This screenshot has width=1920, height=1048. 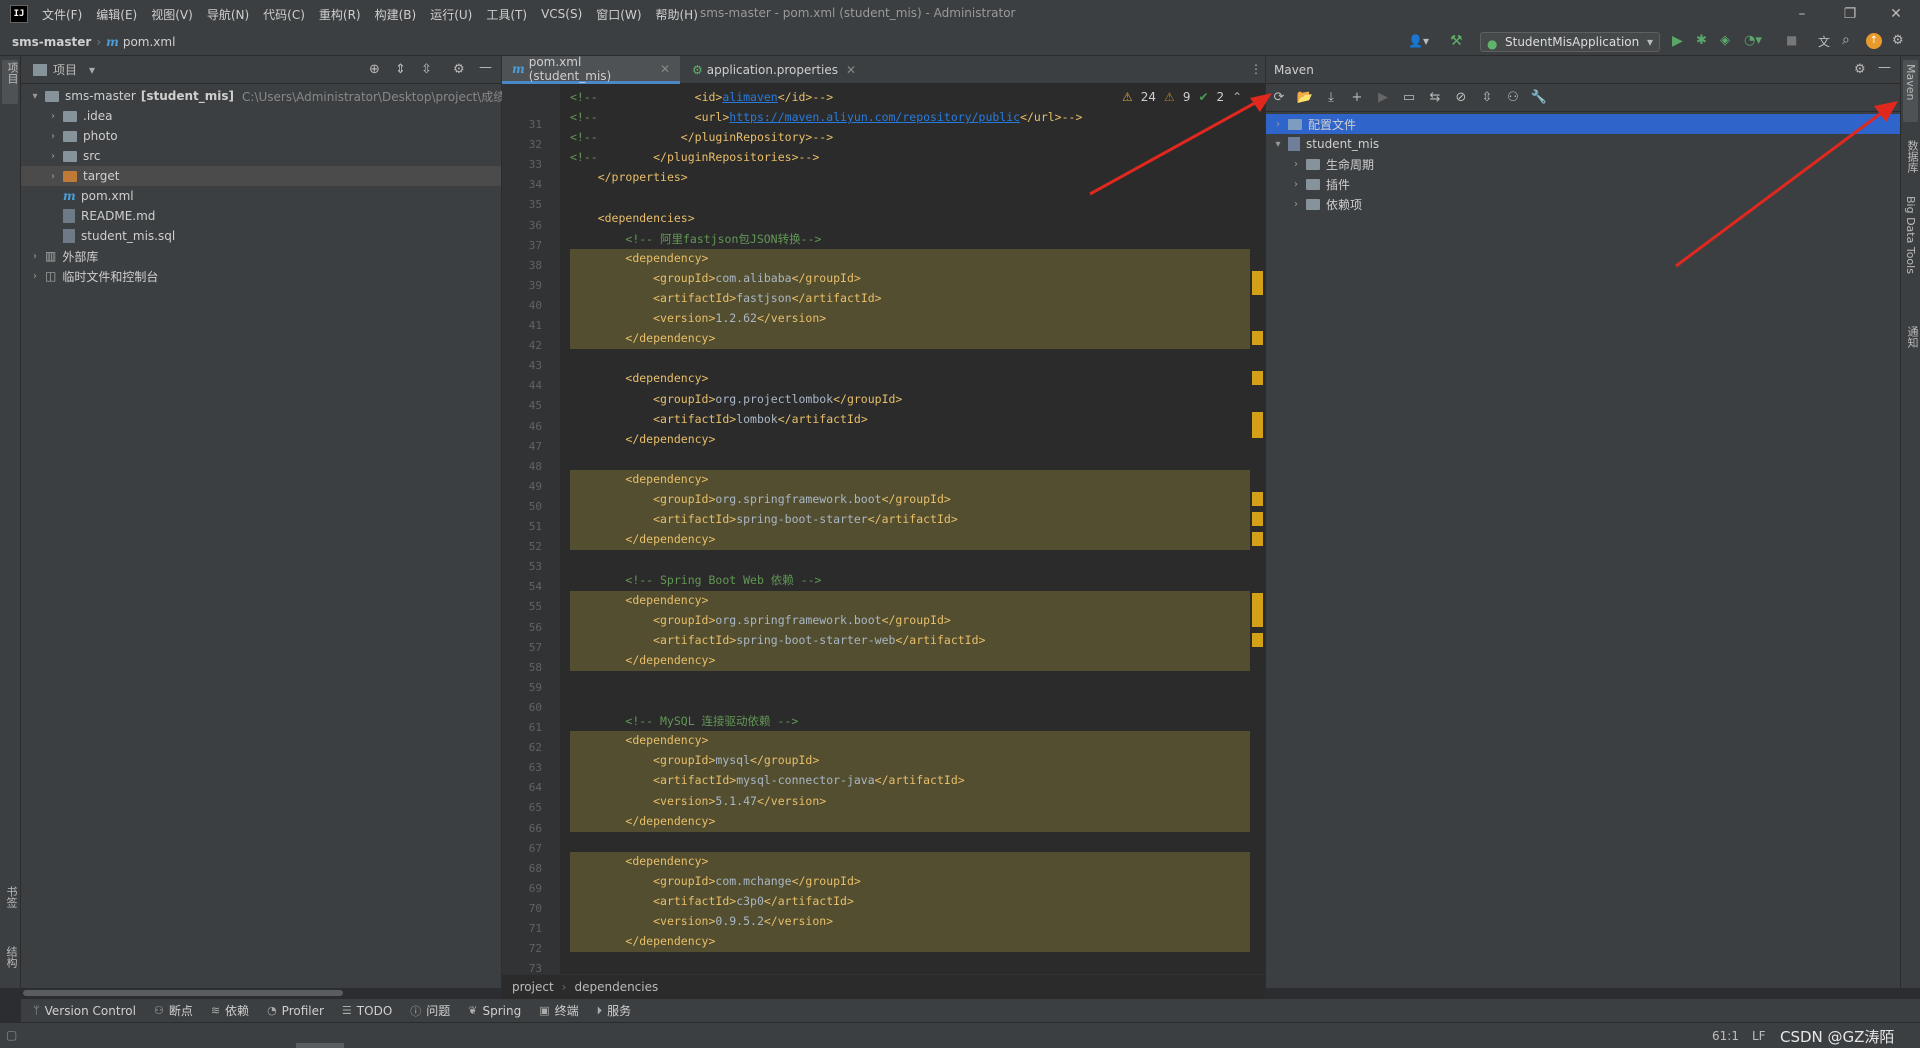 What do you see at coordinates (561, 14) in the screenshot?
I see `menu-vcs: VCS(S)` at bounding box center [561, 14].